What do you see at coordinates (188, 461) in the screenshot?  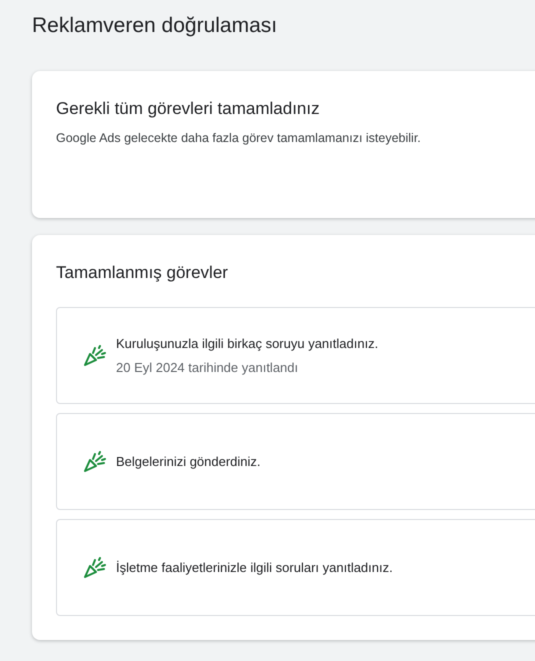 I see `task-text: Belgelerinizi gönderdiniz.` at bounding box center [188, 461].